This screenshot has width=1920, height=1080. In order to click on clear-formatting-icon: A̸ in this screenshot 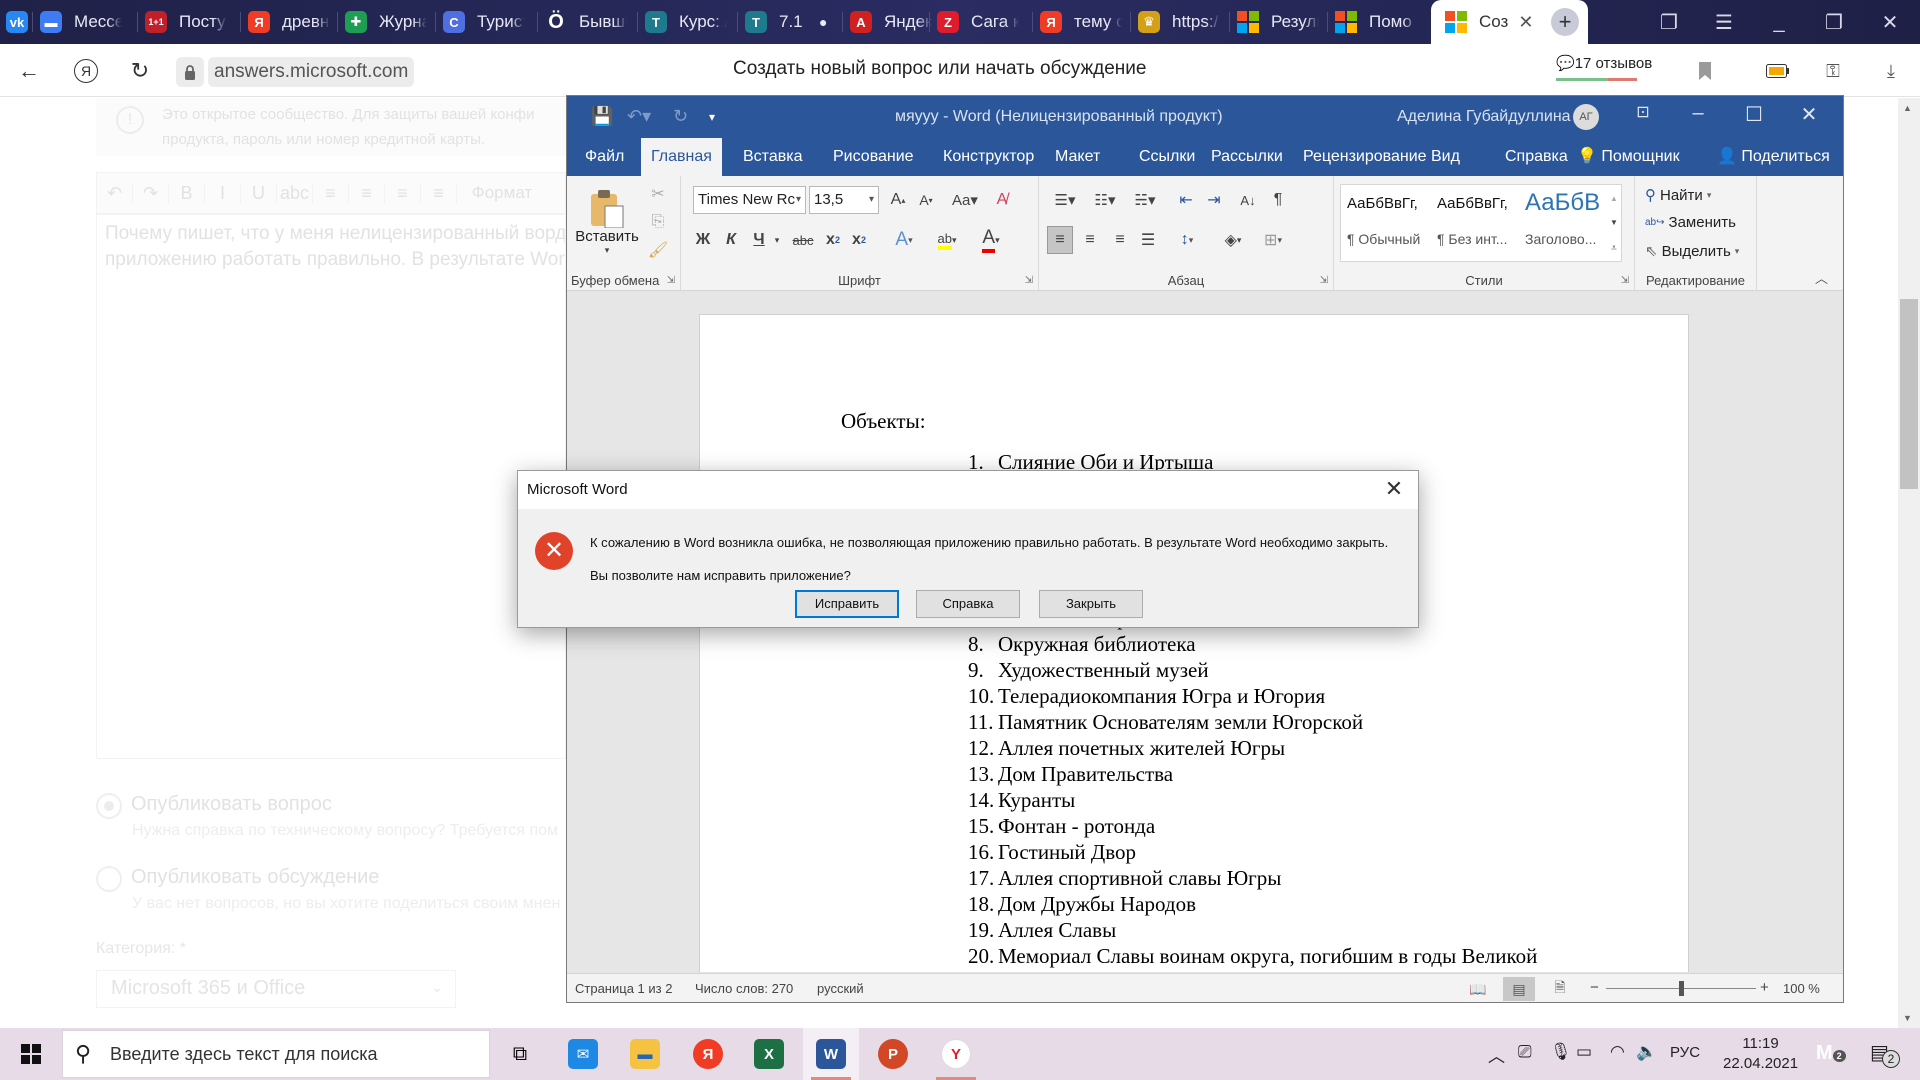, I will do `click(1002, 200)`.